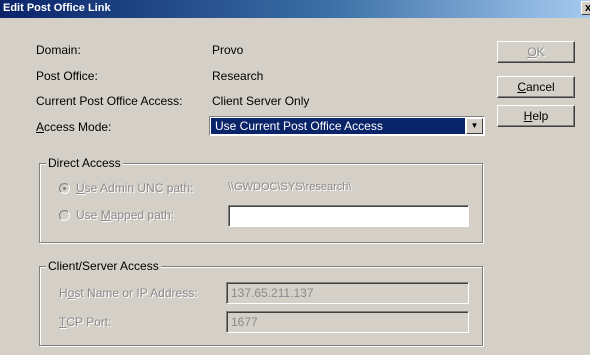  Describe the element at coordinates (290, 187) in the screenshot. I see `admin-unc-path-value: \\GWDOC\SYS\research\` at that location.